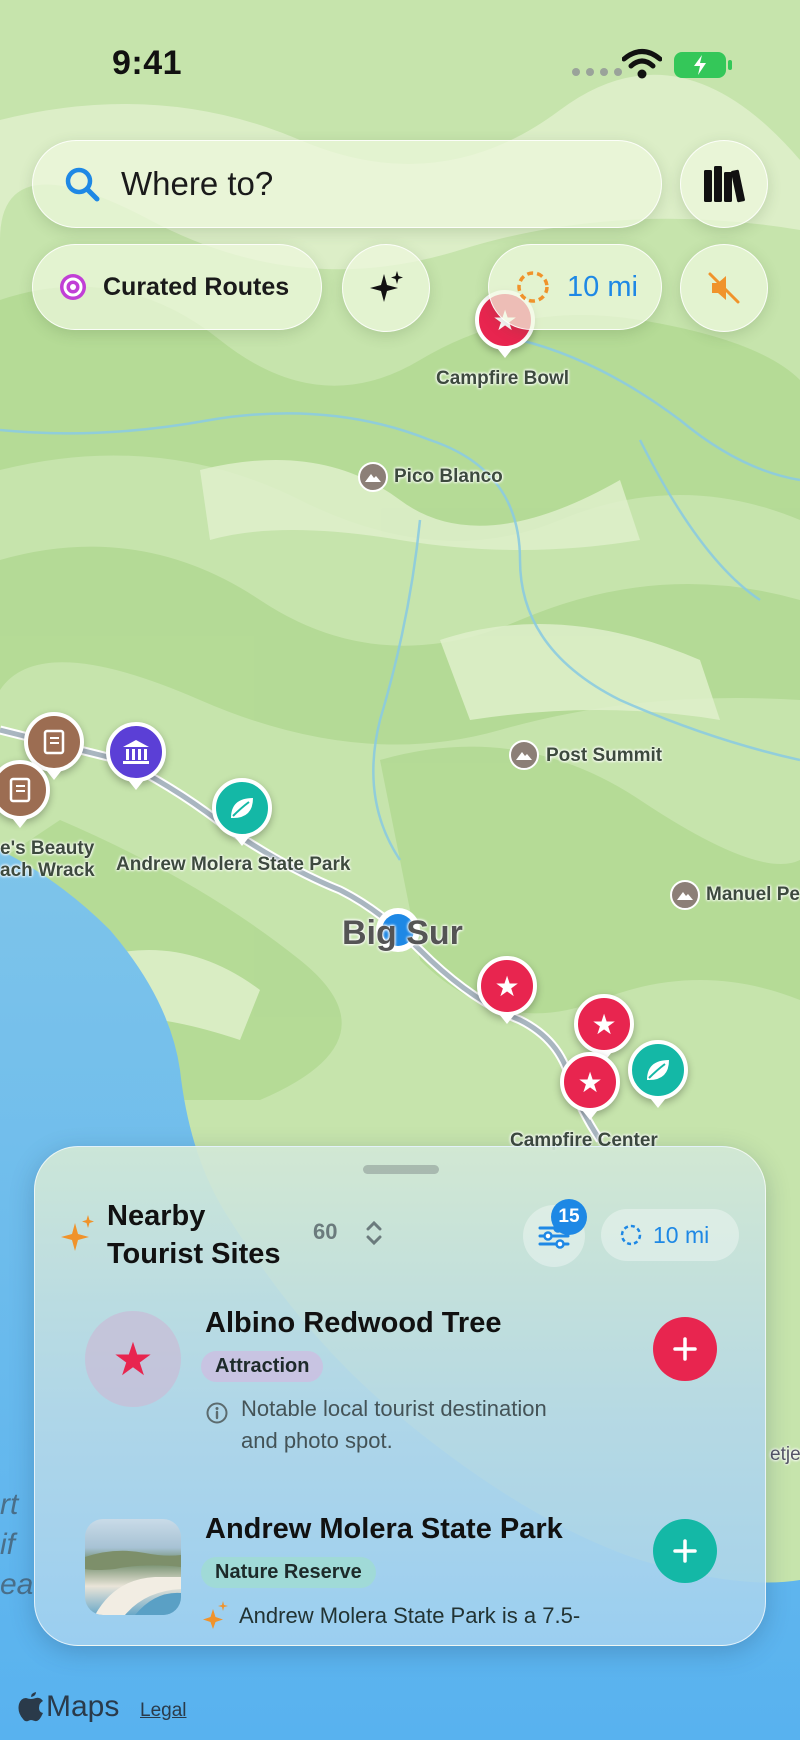 Image resolution: width=800 pixels, height=1740 pixels. I want to click on library-button, so click(724, 184).